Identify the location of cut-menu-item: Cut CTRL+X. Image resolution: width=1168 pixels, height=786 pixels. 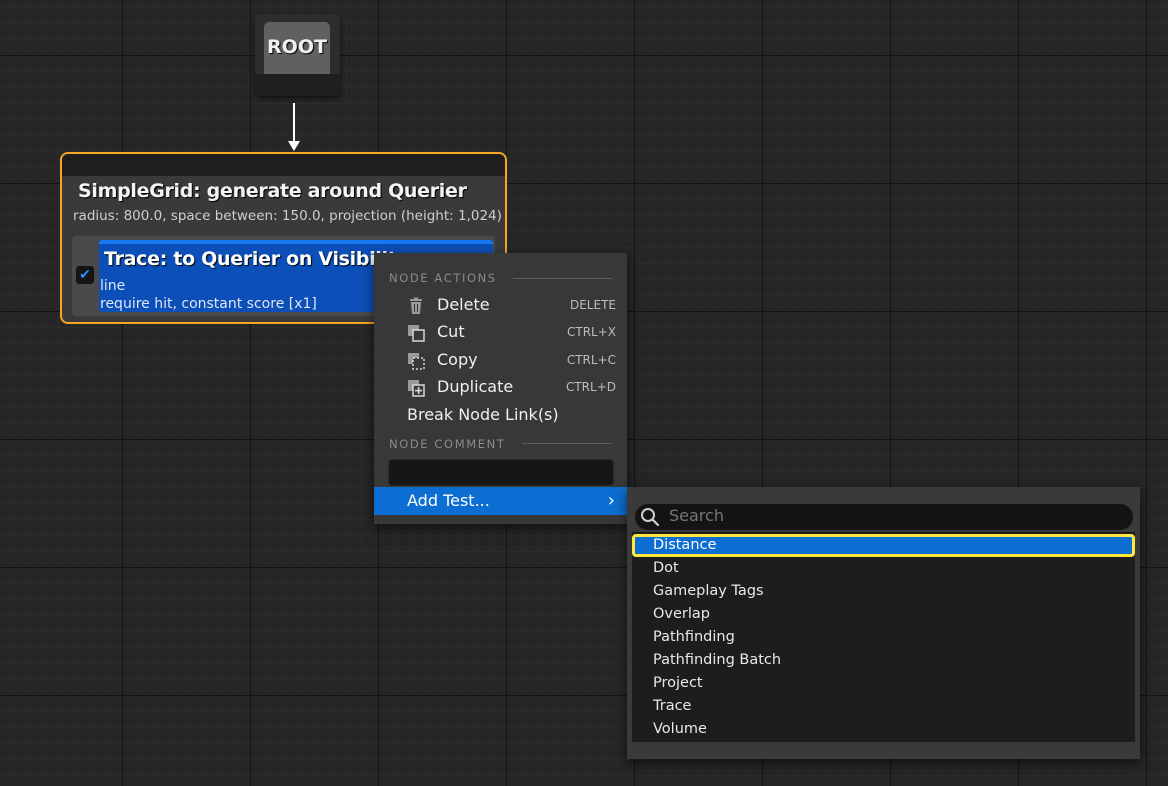
(500, 332).